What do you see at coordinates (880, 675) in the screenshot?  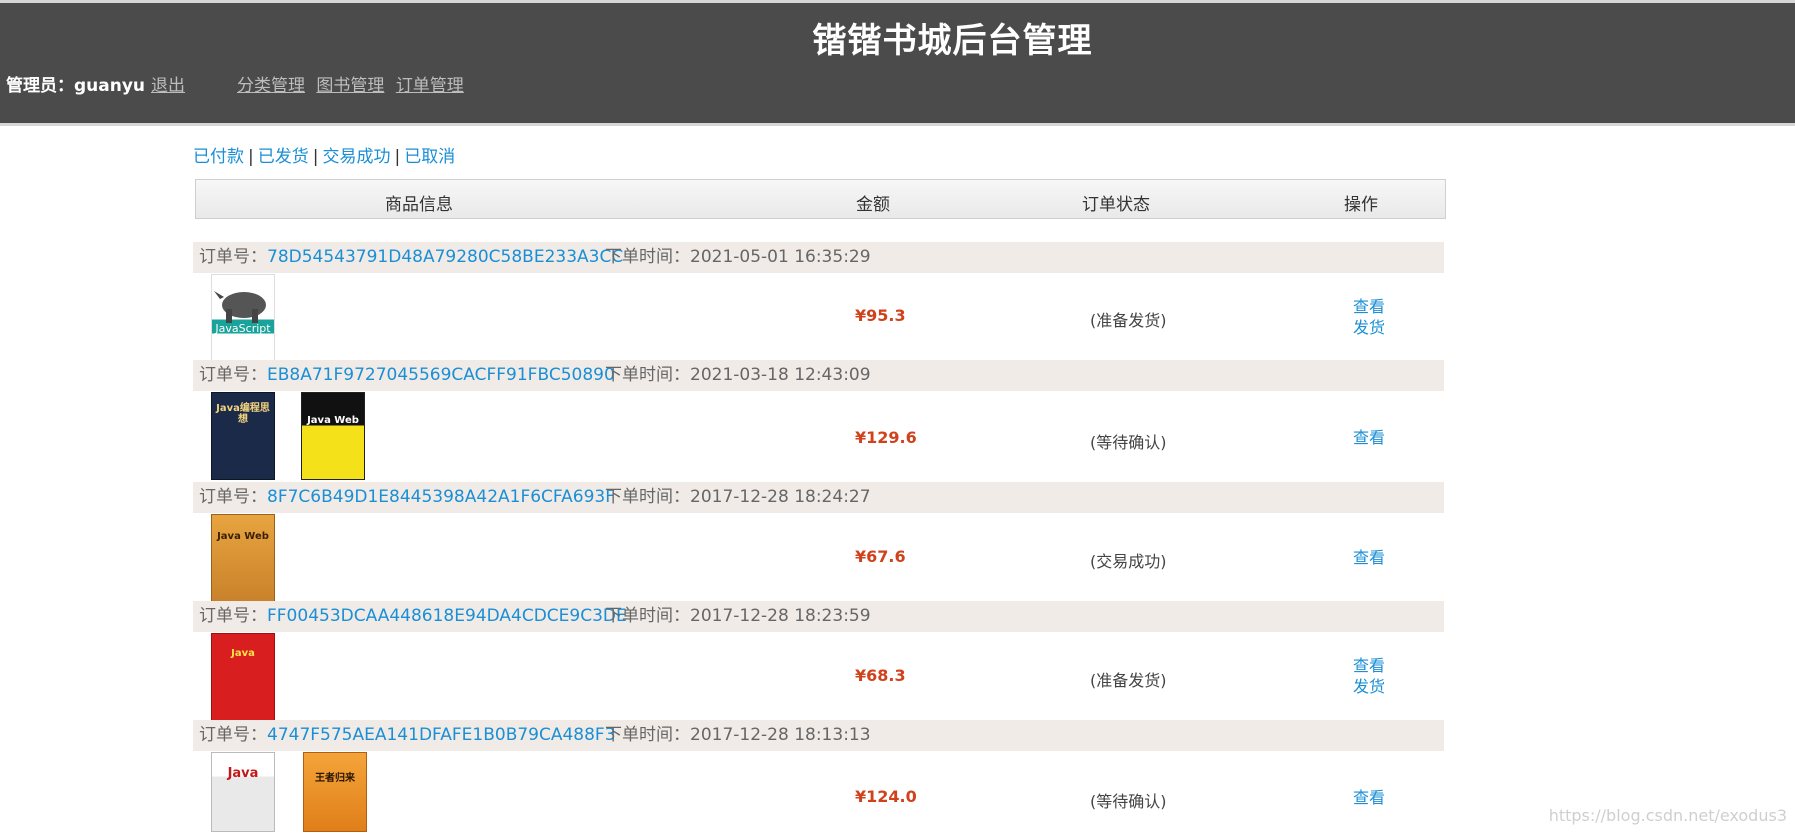 I see `order-amount: ¥68.3` at bounding box center [880, 675].